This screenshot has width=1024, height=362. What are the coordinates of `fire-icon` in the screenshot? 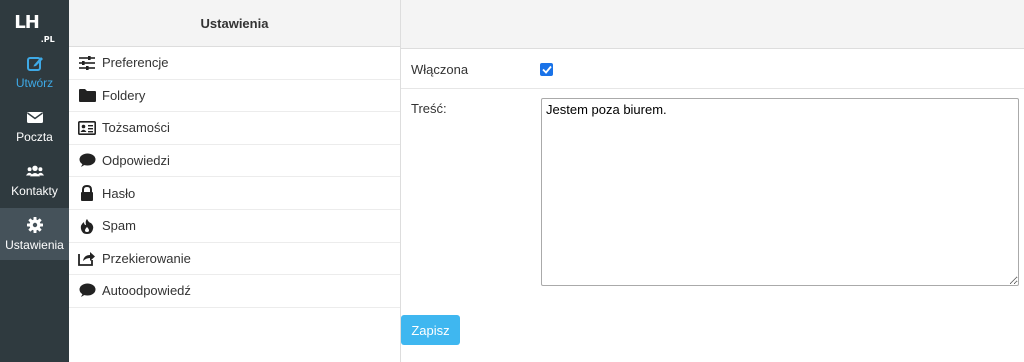 It's located at (87, 226).